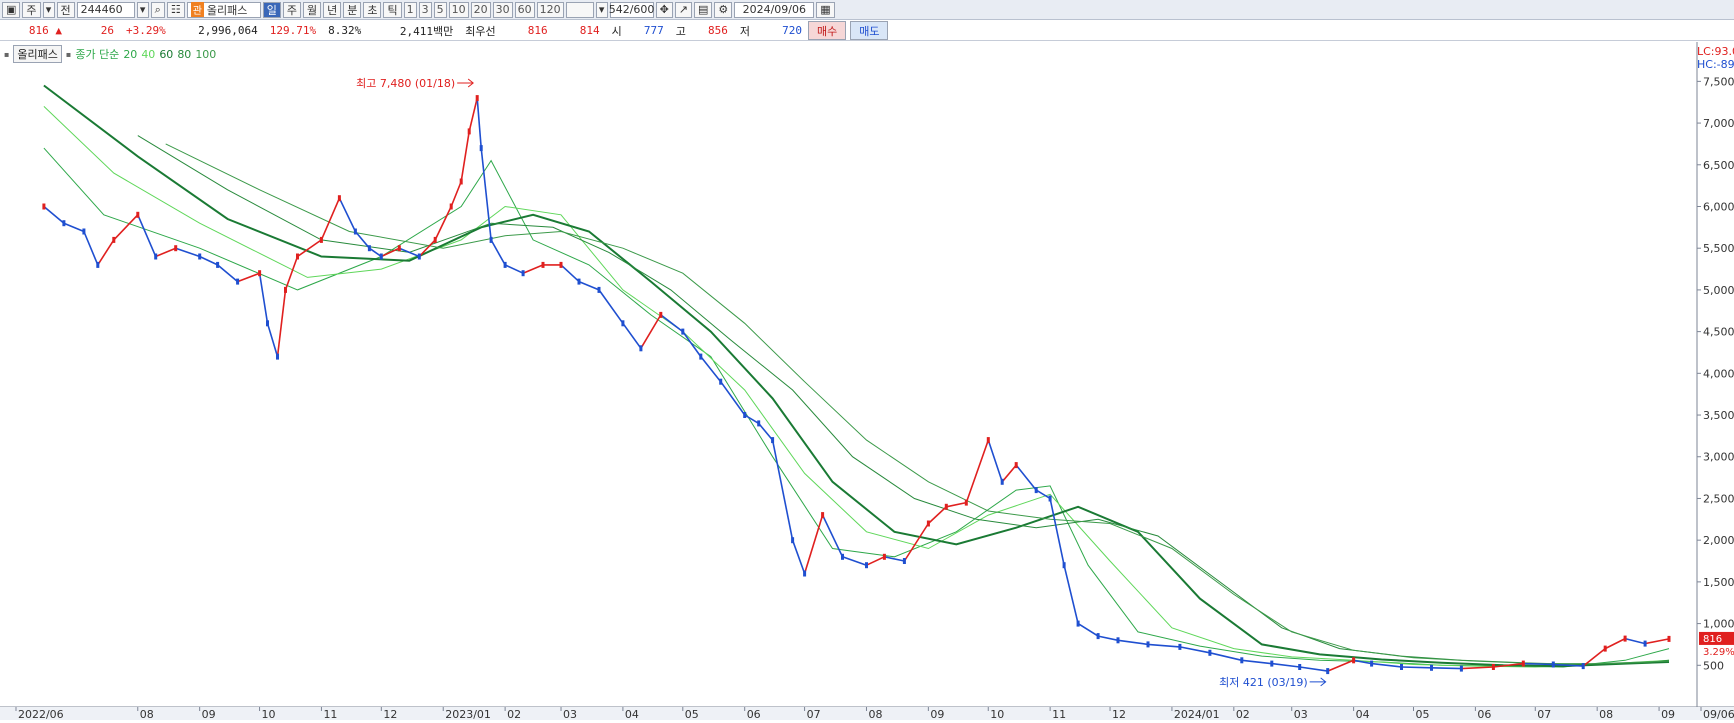  I want to click on search-icon: ⌕, so click(157, 9).